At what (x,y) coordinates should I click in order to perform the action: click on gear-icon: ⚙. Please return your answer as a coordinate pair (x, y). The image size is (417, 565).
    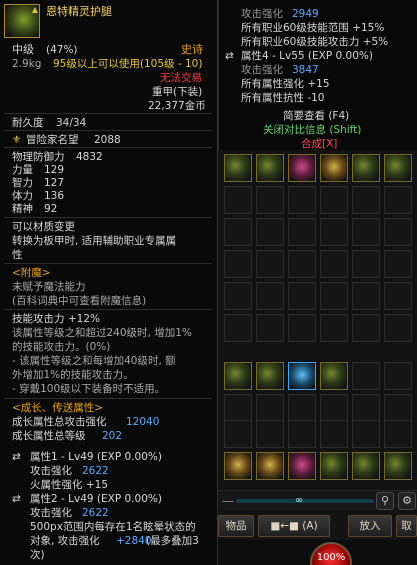
    Looking at the image, I should click on (407, 501).